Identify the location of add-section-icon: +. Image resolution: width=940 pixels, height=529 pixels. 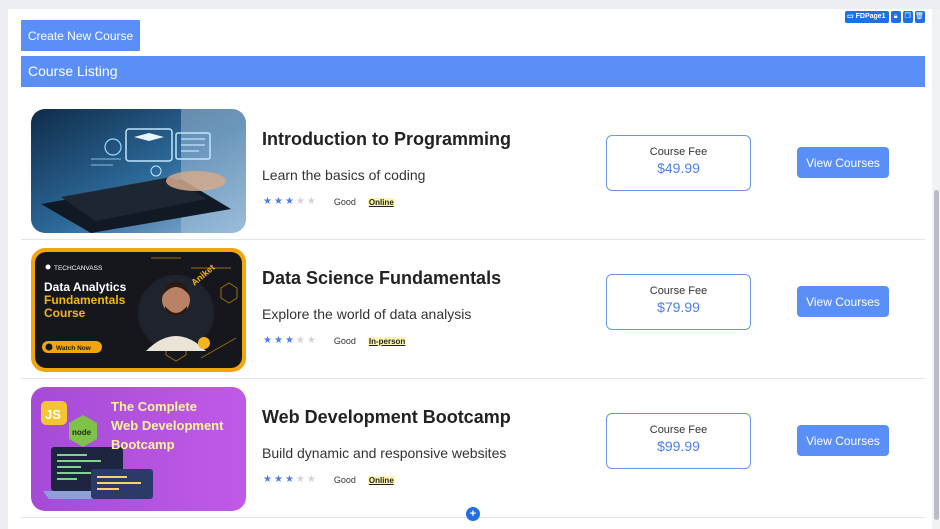
(473, 514).